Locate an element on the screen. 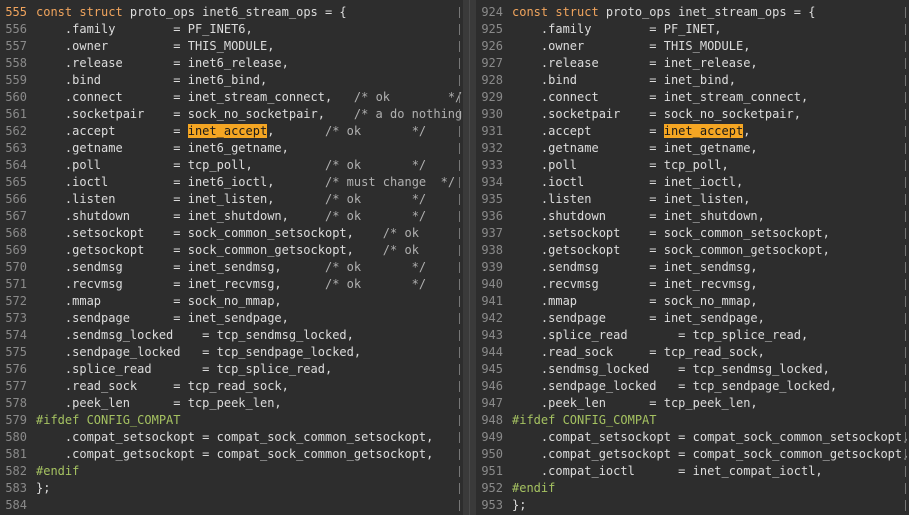 The image size is (909, 515). code-comment: /* ok is located at coordinates (386, 250).